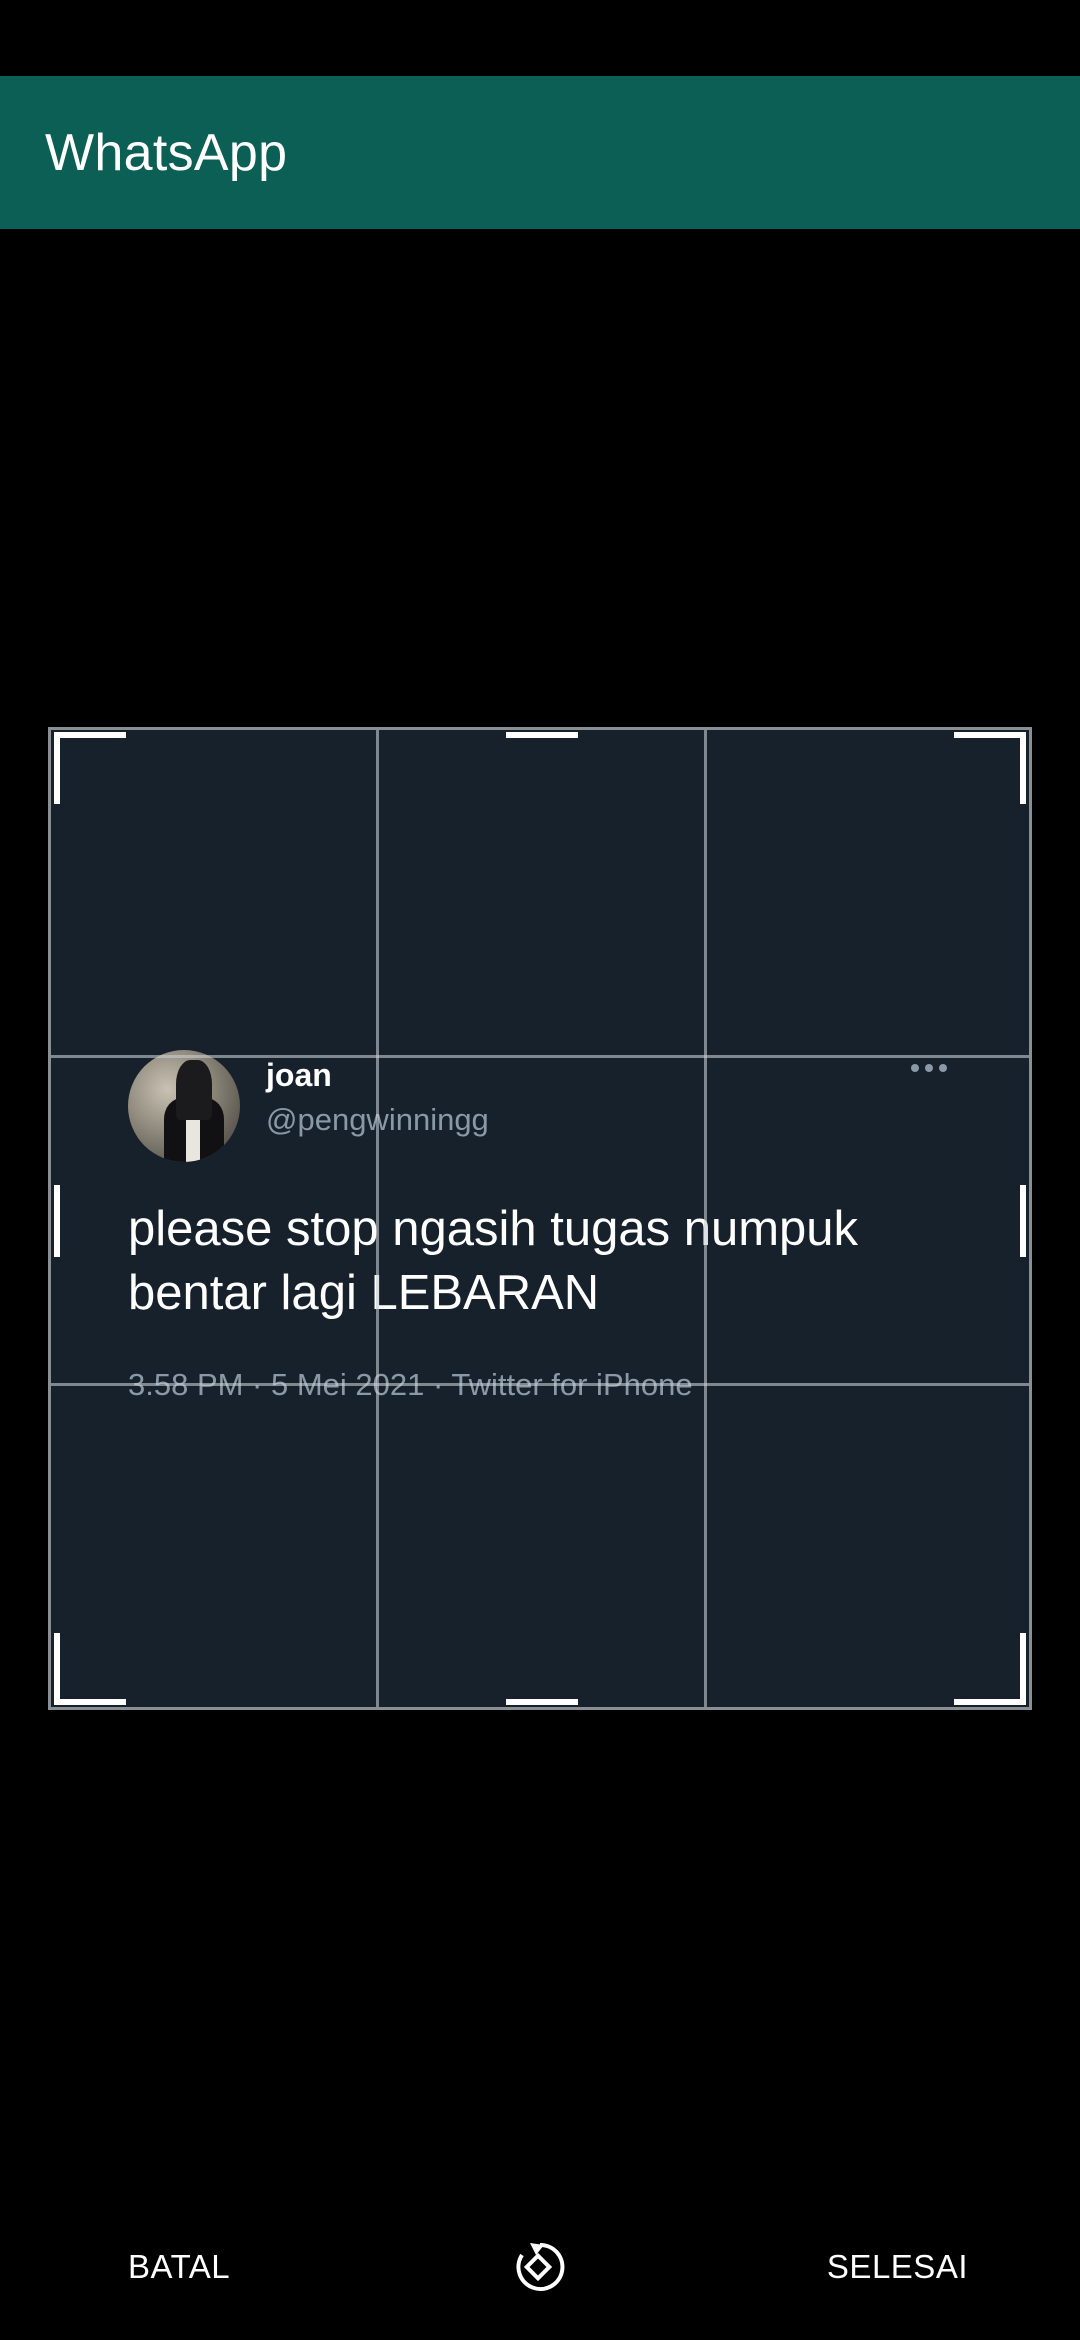 This screenshot has width=1080, height=2340. I want to click on crop-handle-top-left-vertical, so click(57, 768).